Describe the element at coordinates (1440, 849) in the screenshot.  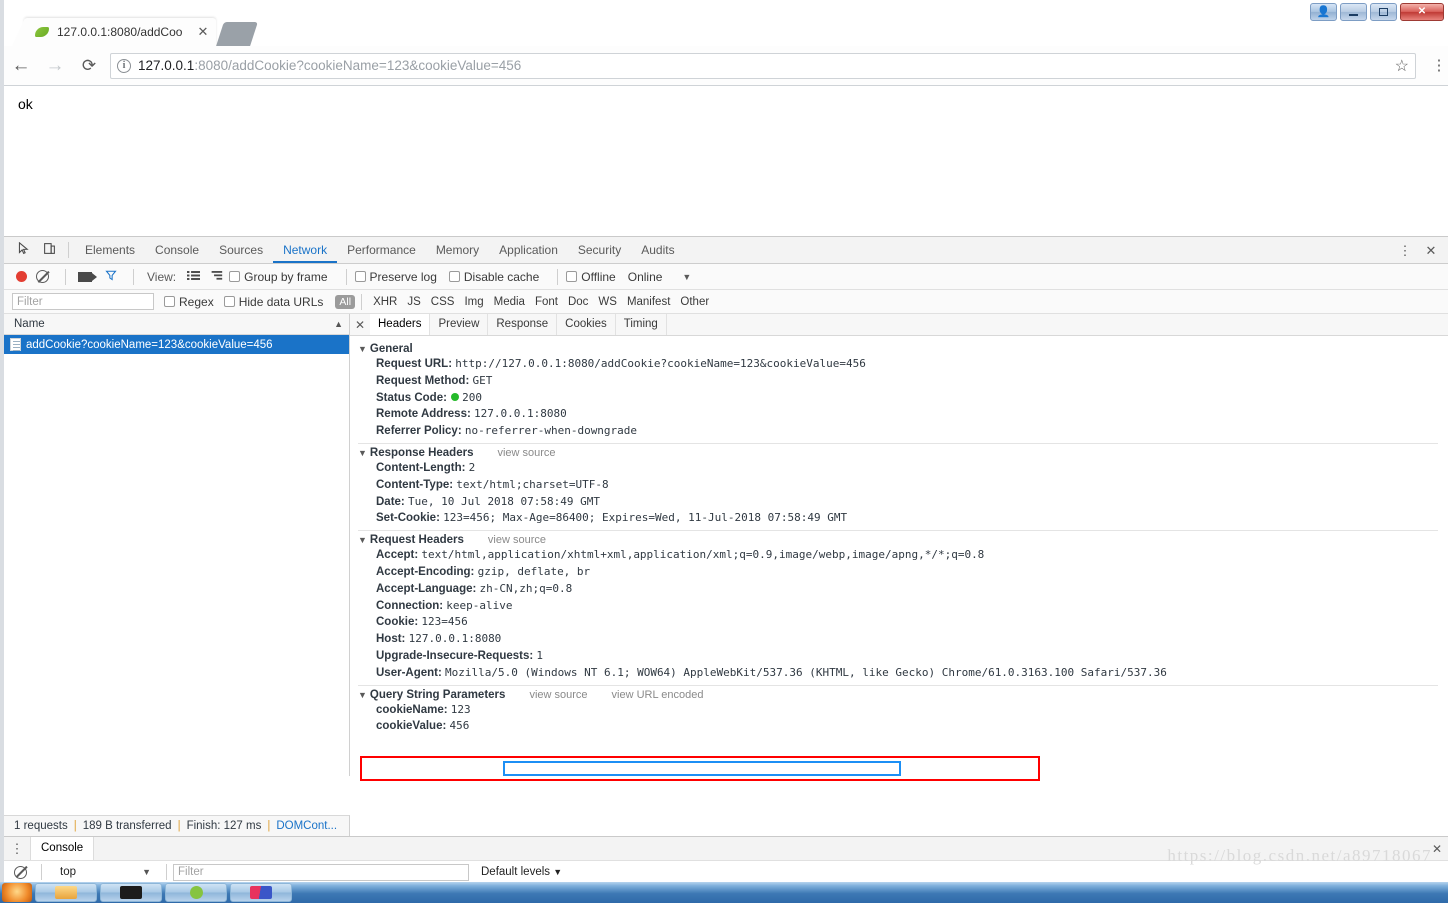
I see `drawer-close-icon: ✕` at that location.